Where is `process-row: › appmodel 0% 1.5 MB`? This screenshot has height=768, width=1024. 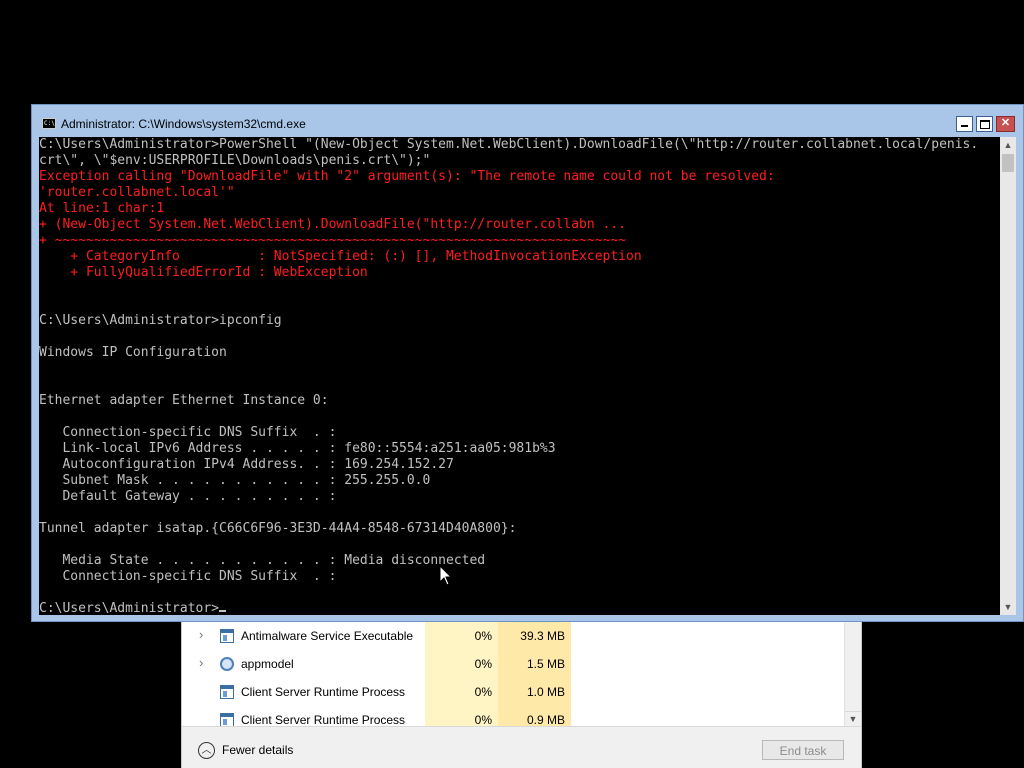
process-row: › appmodel 0% 1.5 MB is located at coordinates (513, 664).